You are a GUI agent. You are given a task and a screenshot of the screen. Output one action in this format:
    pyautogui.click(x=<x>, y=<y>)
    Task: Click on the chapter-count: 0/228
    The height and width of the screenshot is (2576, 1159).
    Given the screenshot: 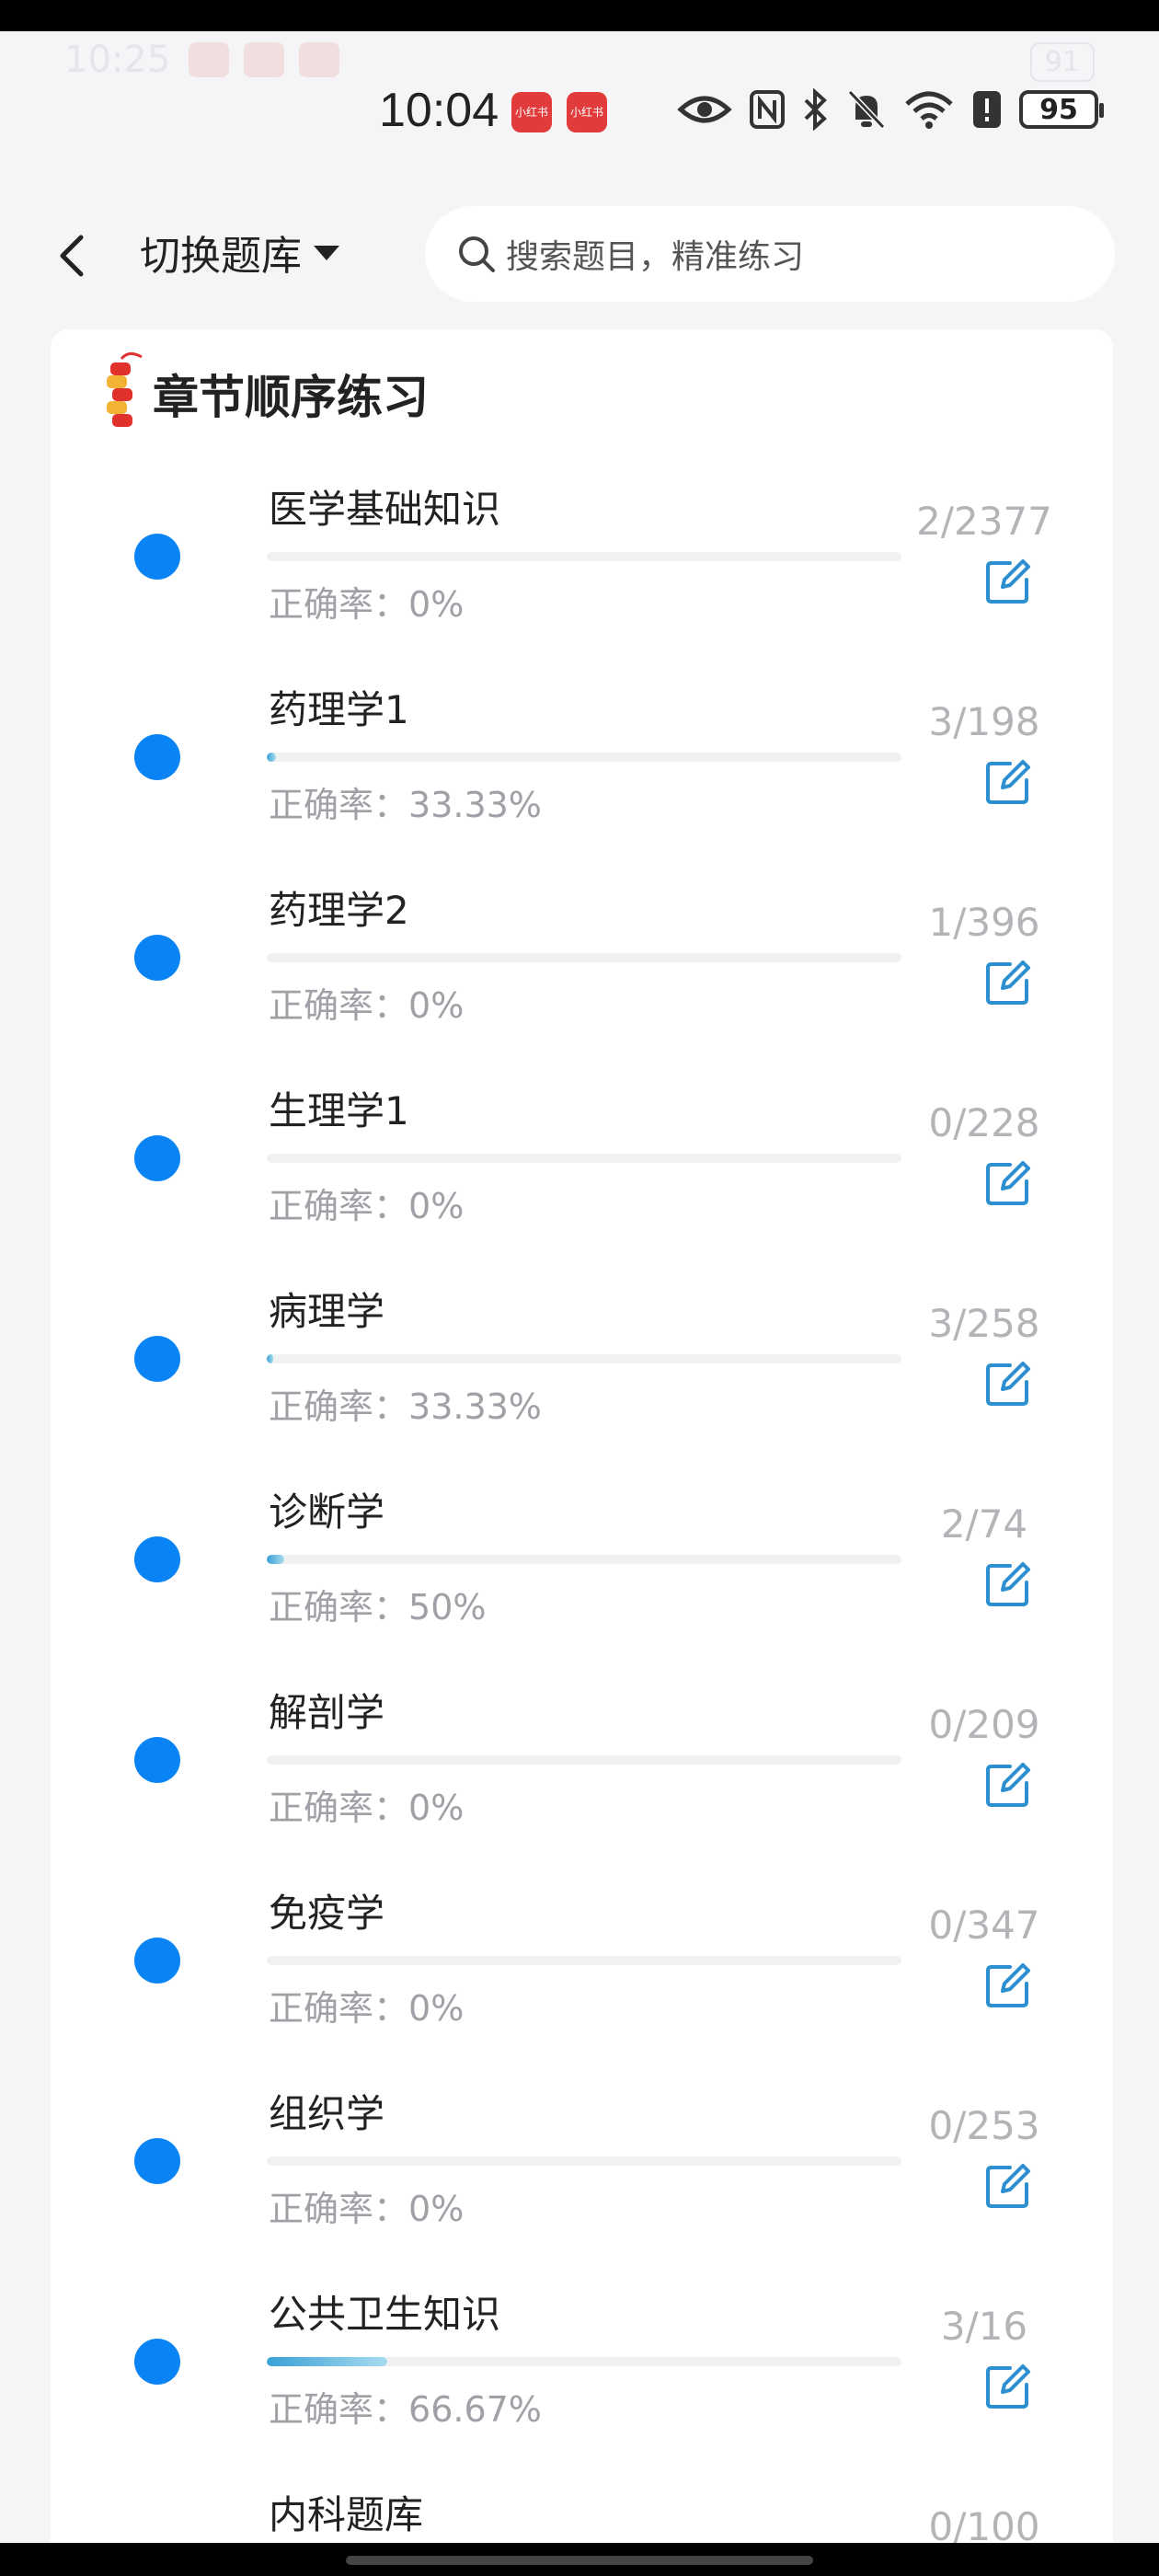 What is the action you would take?
    pyautogui.click(x=984, y=1122)
    